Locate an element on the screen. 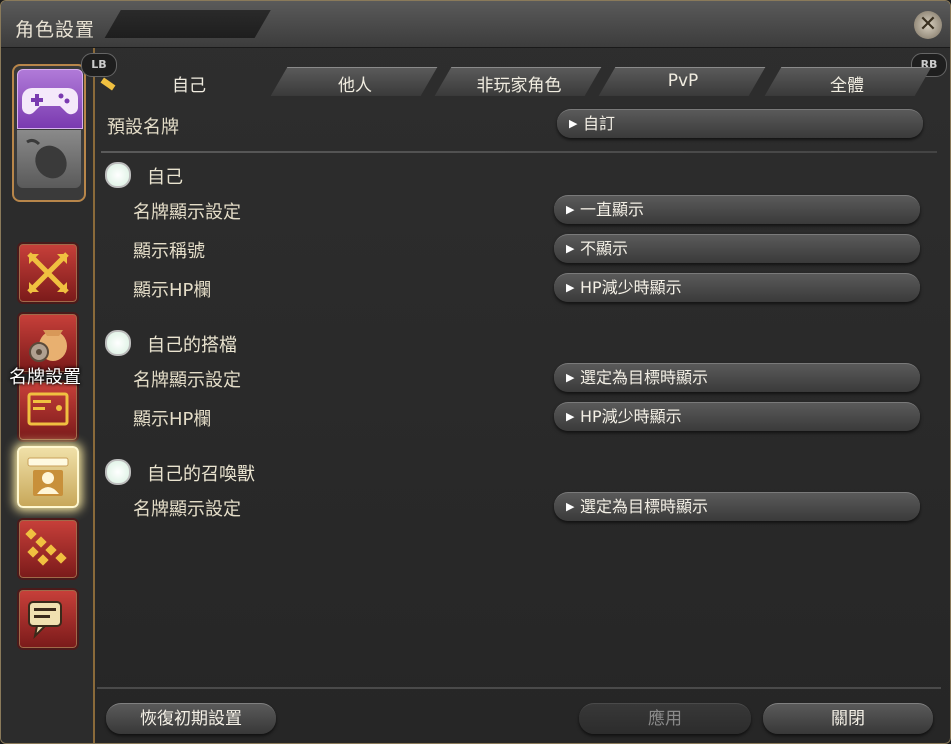 This screenshot has width=951, height=744. section-title-self: 自己 is located at coordinates (165, 177).